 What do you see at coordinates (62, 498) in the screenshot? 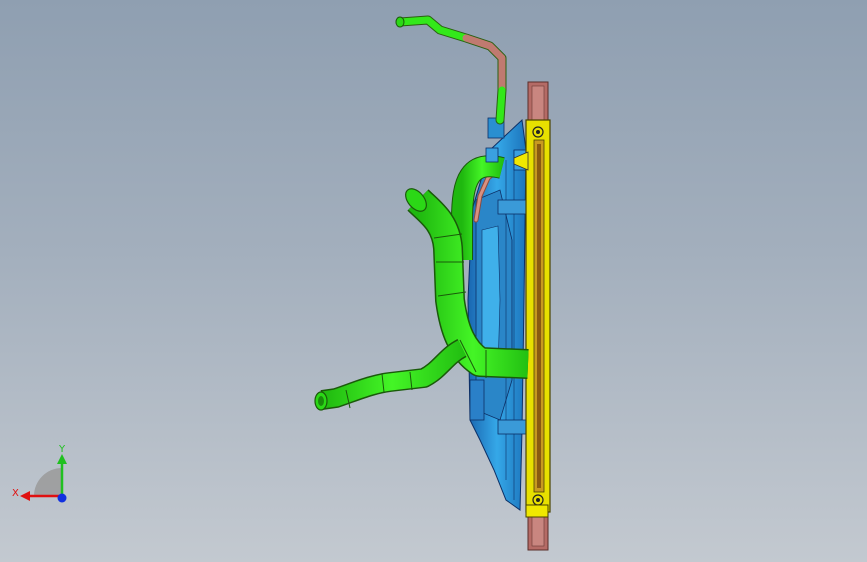
I see `z-axis-dot` at bounding box center [62, 498].